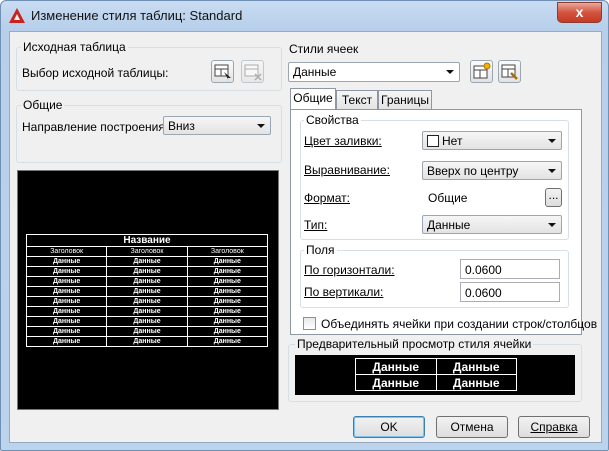  I want to click on table-select-icon, so click(222, 72).